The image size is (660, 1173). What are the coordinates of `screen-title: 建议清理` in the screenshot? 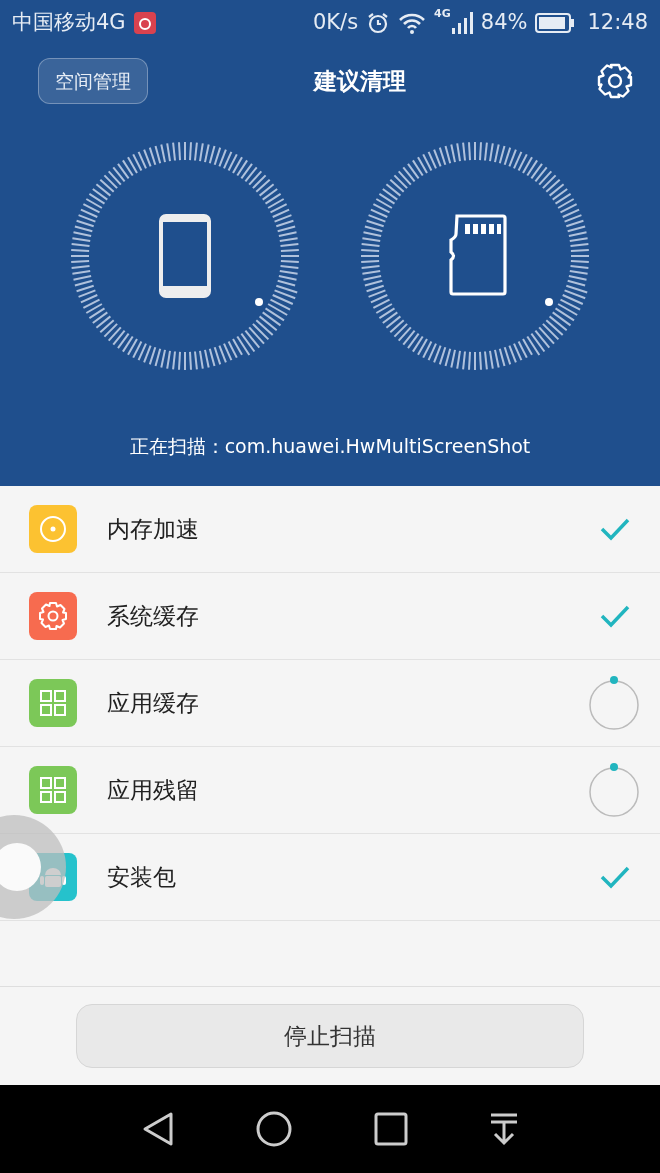 It's located at (360, 81).